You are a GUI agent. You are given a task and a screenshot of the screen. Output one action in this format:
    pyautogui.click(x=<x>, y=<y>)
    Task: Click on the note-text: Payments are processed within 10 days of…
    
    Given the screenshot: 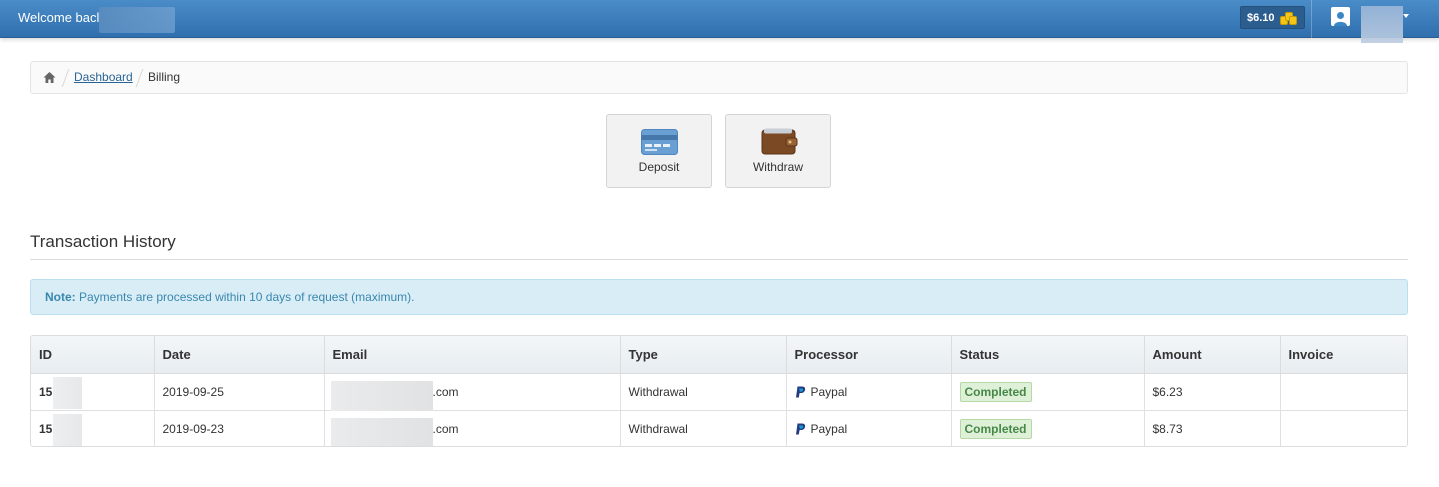 What is the action you would take?
    pyautogui.click(x=245, y=297)
    